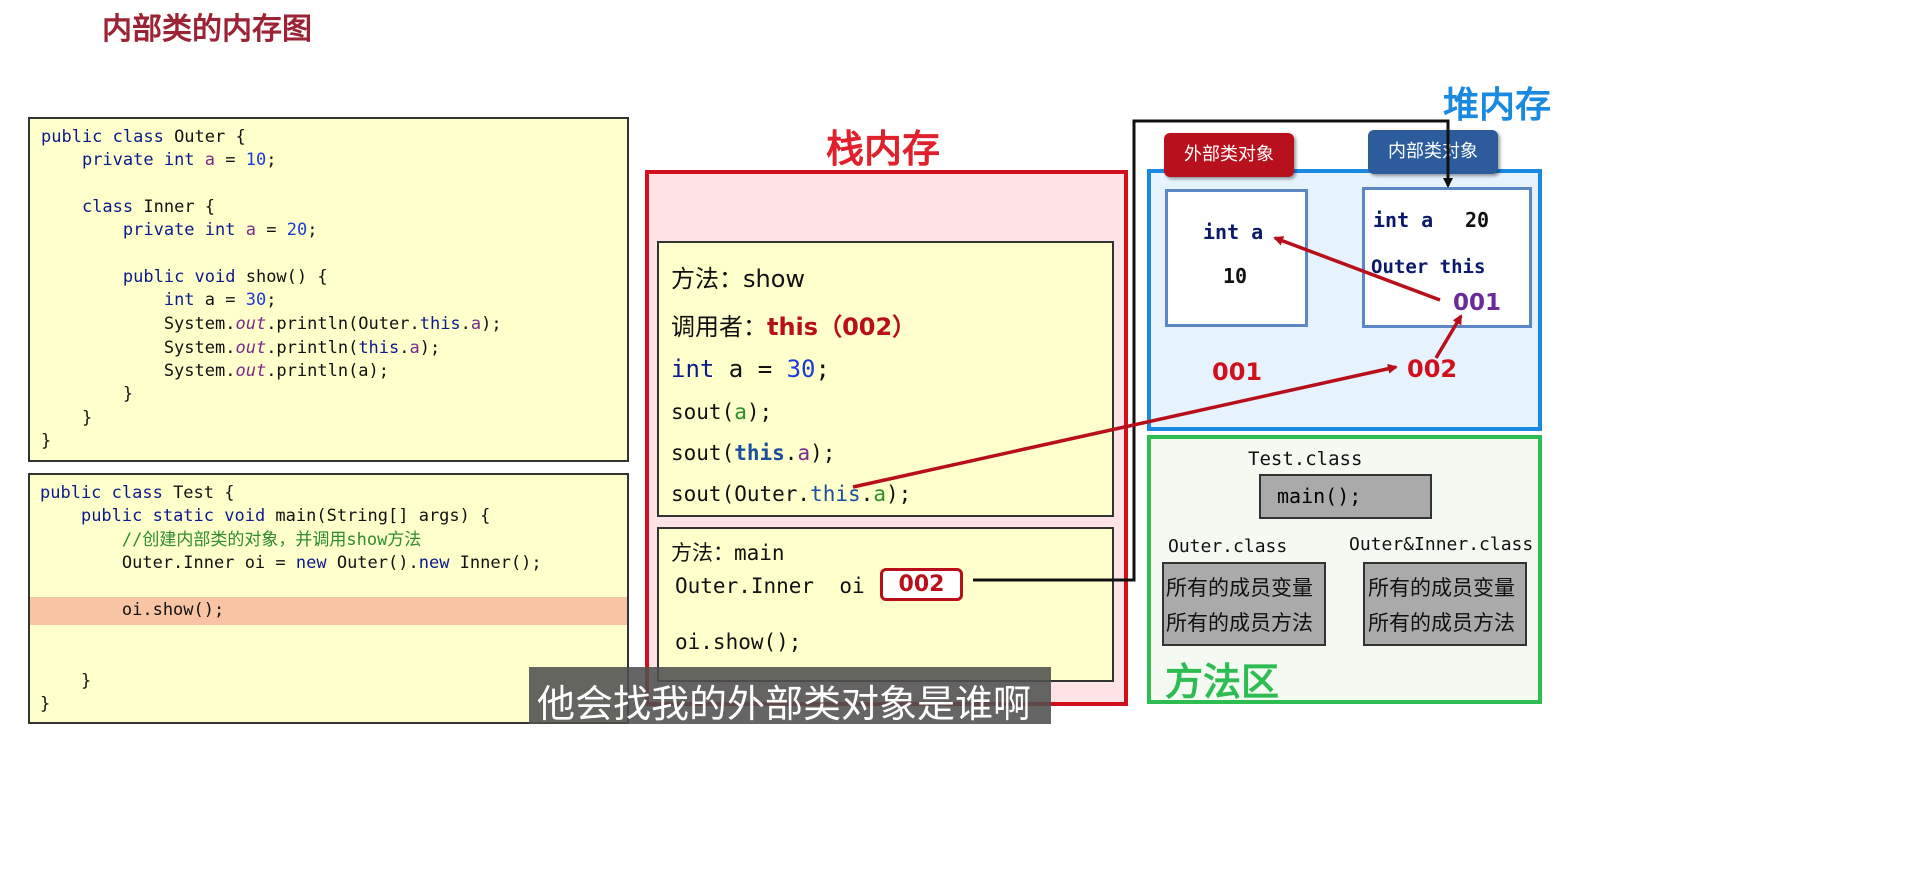 This screenshot has height=884, width=1917. I want to click on subtitle-text: 他会找我的外部类对象是谁啊, so click(784, 704).